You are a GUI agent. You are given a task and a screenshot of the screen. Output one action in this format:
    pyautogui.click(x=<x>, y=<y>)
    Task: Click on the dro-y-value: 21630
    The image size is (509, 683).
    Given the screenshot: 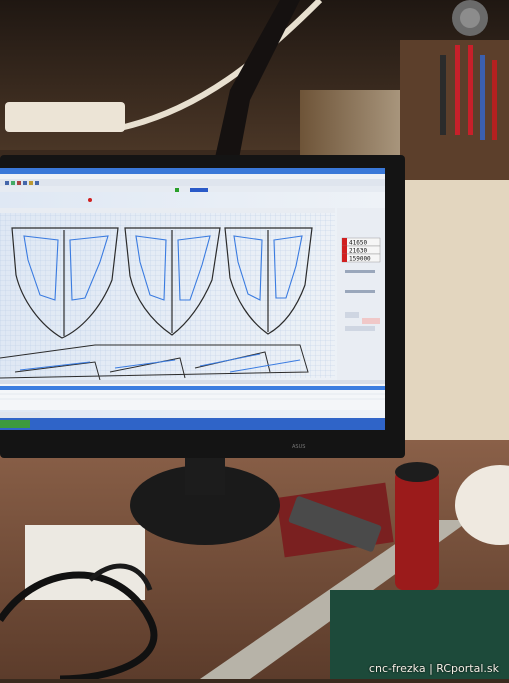 What is the action you would take?
    pyautogui.click(x=358, y=251)
    